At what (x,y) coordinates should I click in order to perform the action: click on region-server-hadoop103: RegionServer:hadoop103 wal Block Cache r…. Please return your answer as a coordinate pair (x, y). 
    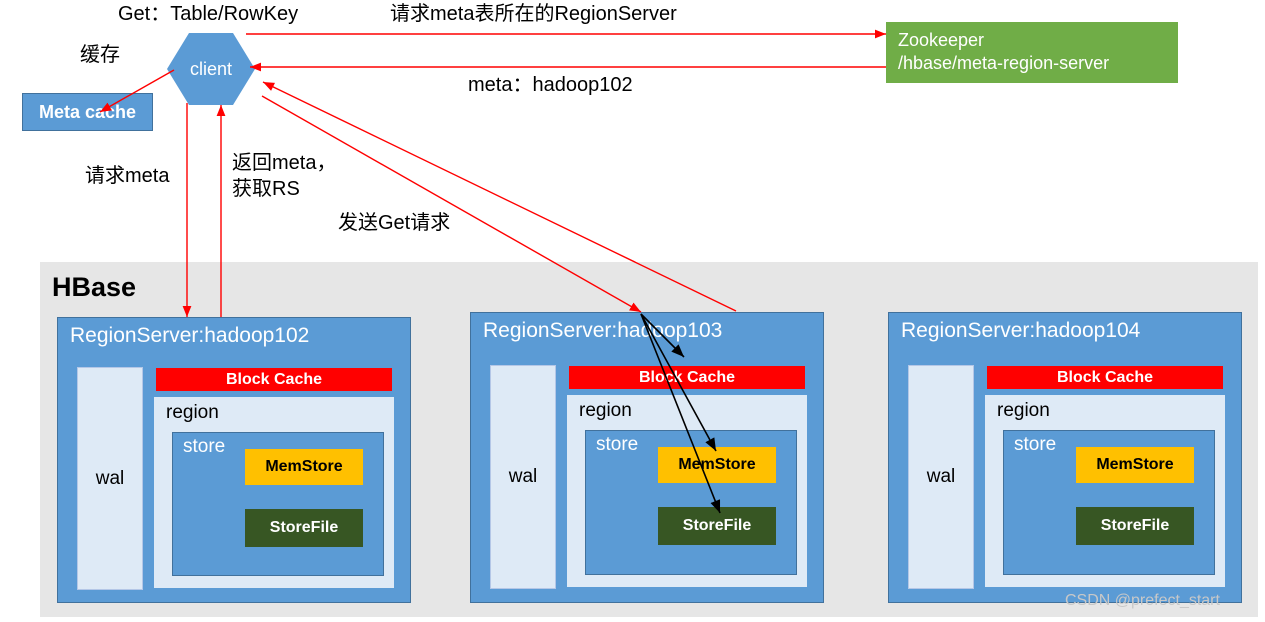
    Looking at the image, I should click on (647, 457).